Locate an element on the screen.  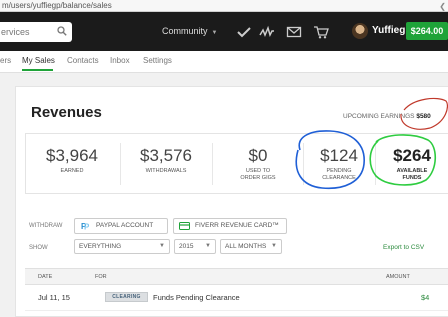
row-description: Funds Pending Clearance is located at coordinates (196, 297).